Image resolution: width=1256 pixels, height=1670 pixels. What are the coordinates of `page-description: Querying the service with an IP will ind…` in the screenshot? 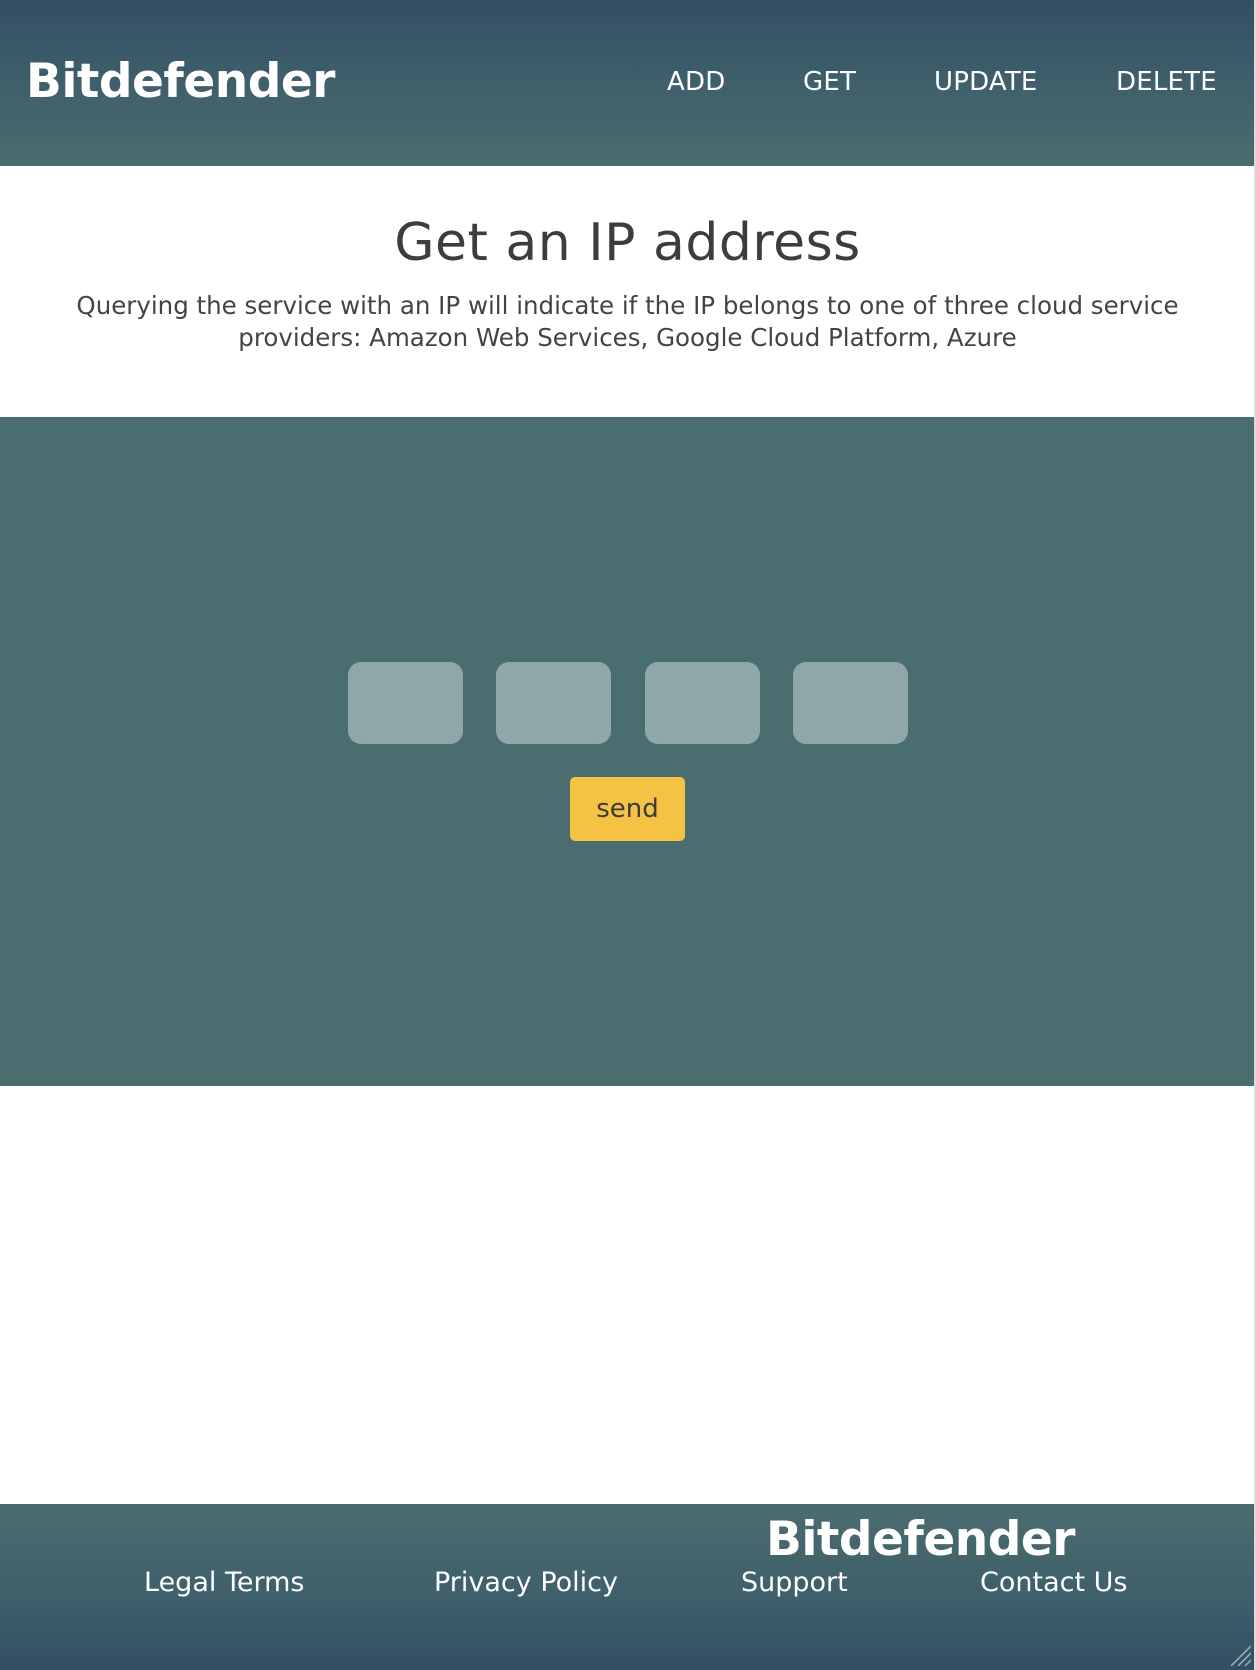 It's located at (627, 321).